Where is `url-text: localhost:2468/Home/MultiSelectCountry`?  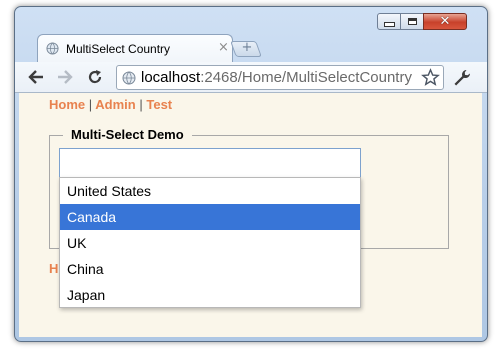 url-text: localhost:2468/Home/MultiSelectCountry is located at coordinates (276, 77).